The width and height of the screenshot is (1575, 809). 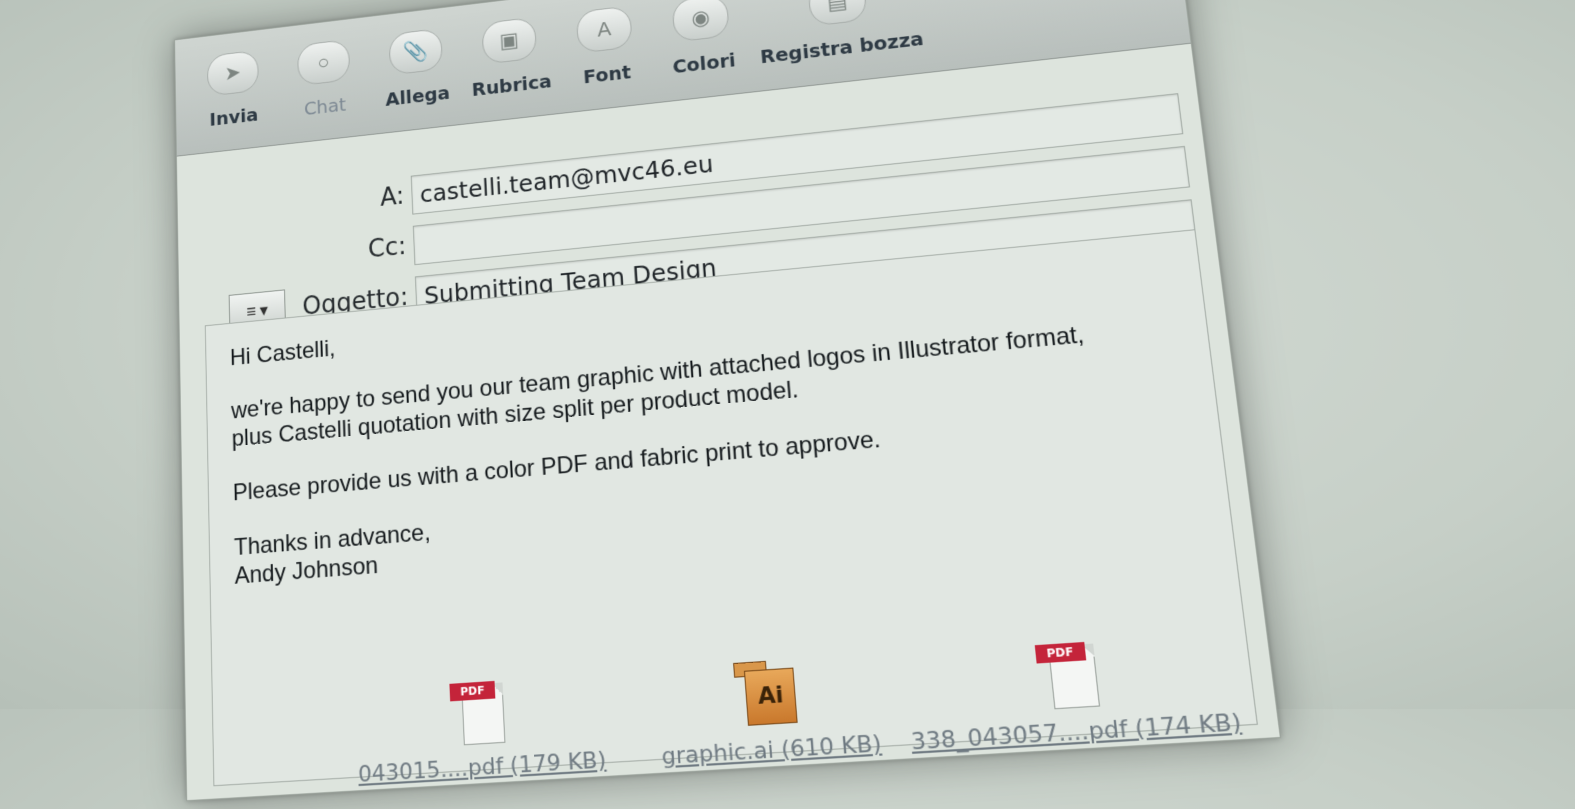 I want to click on address-book-icon: ▣, so click(x=509, y=40).